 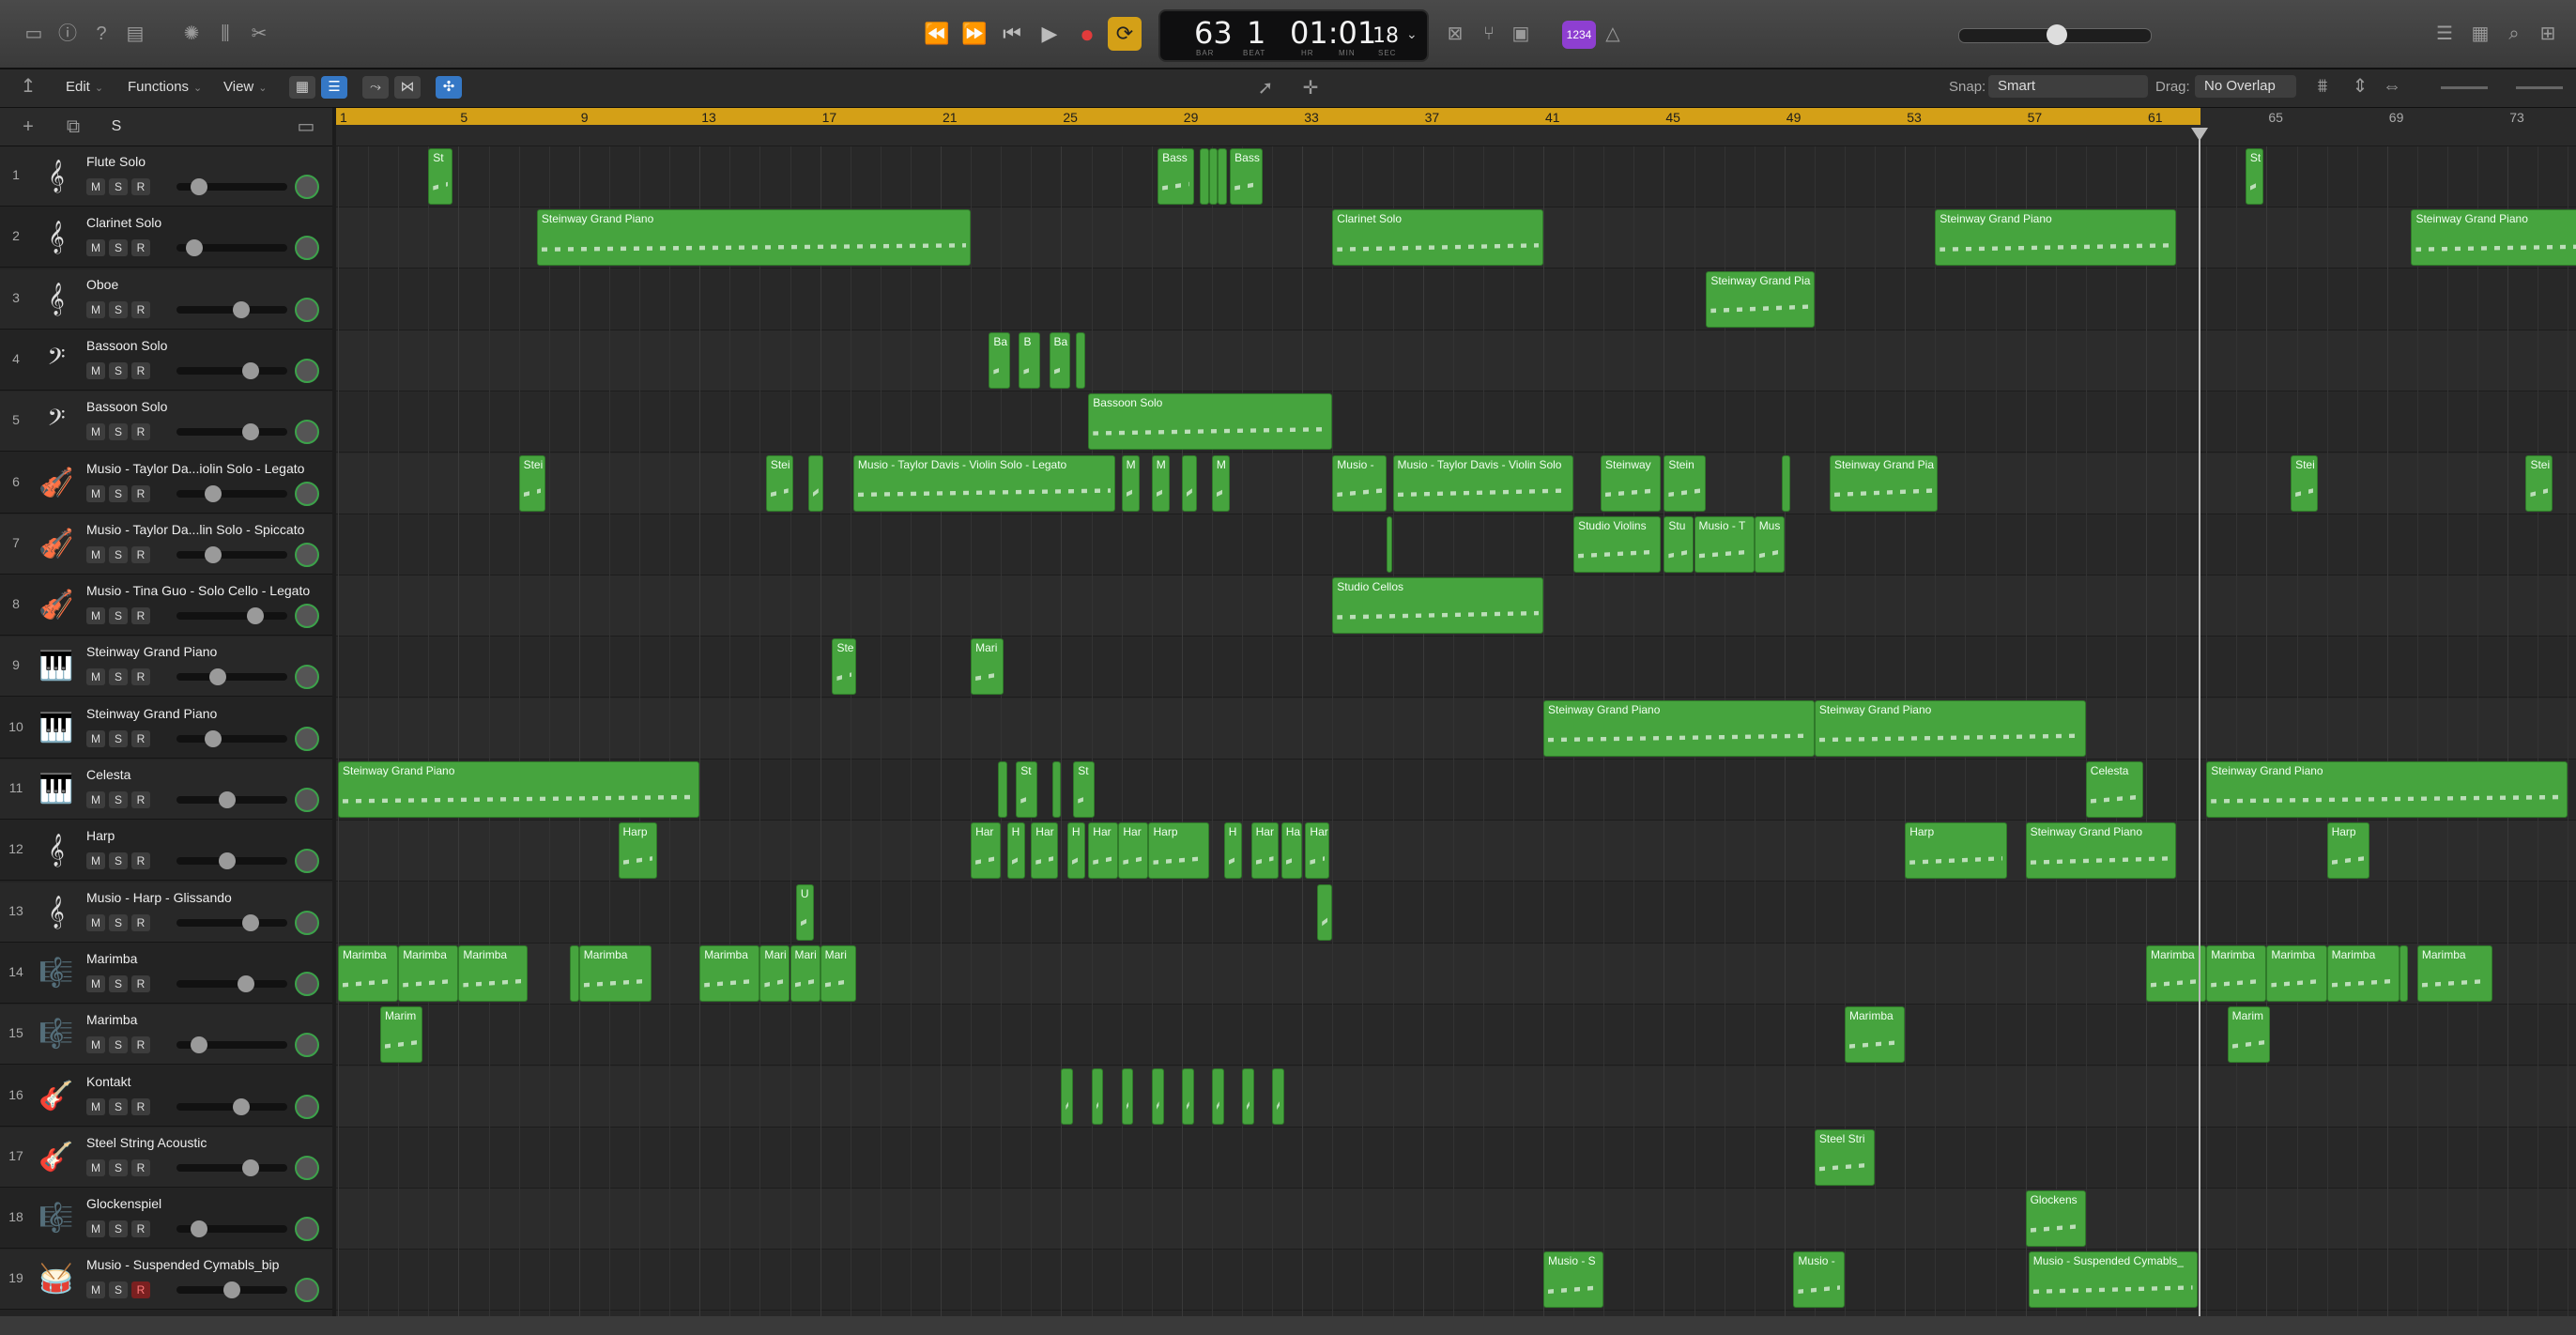 I want to click on track-name: Oboe, so click(x=102, y=284).